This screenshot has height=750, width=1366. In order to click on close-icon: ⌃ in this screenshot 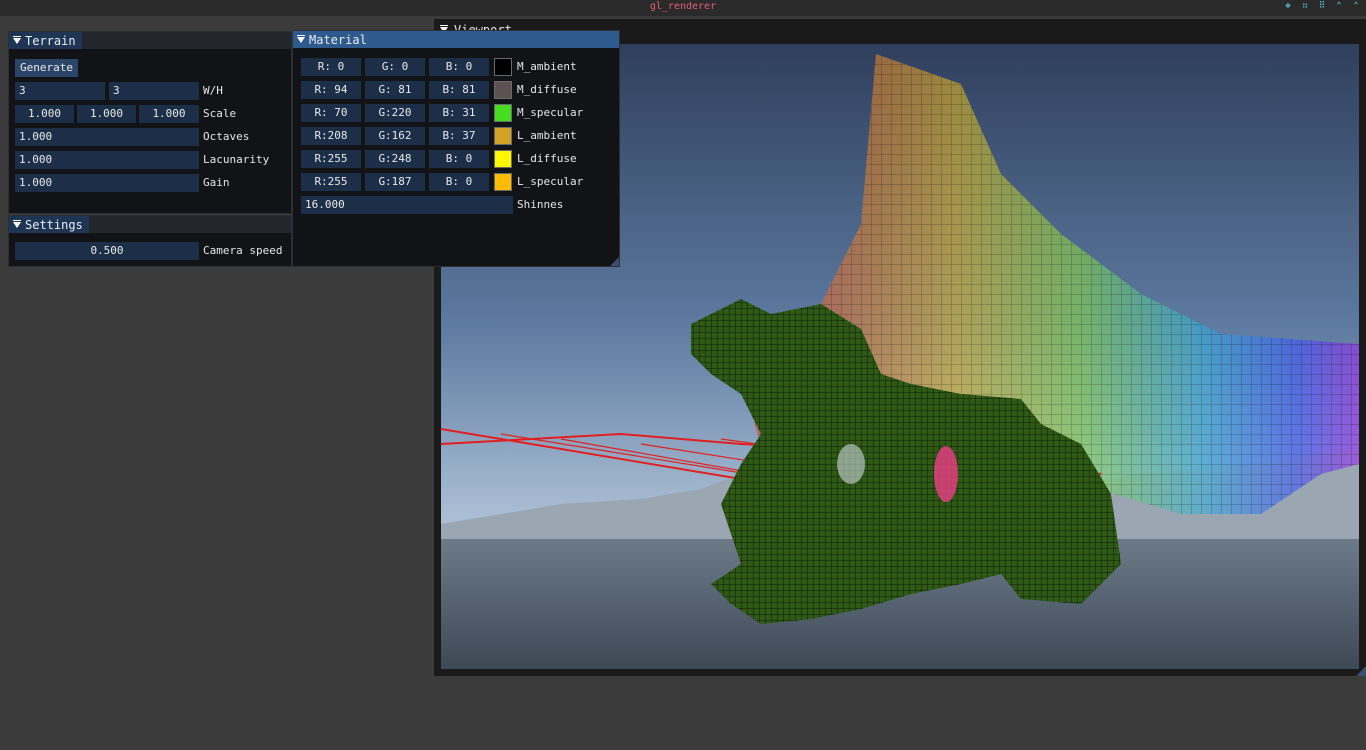, I will do `click(1356, 6)`.